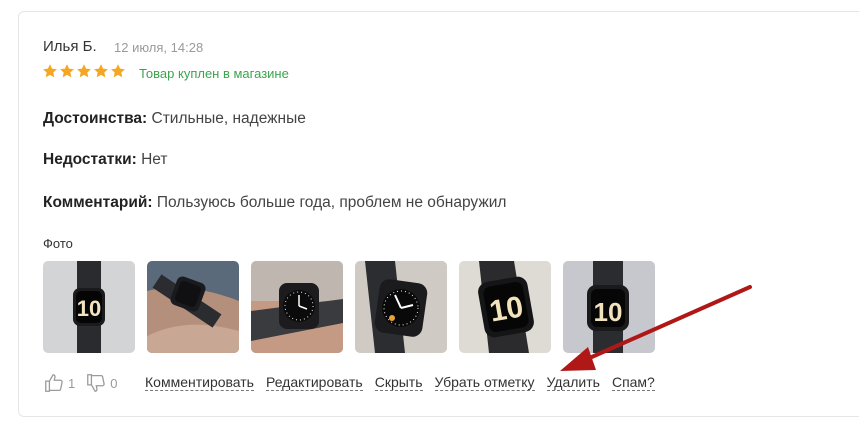 This screenshot has height=422, width=859. I want to click on rating-stars, so click(84, 72).